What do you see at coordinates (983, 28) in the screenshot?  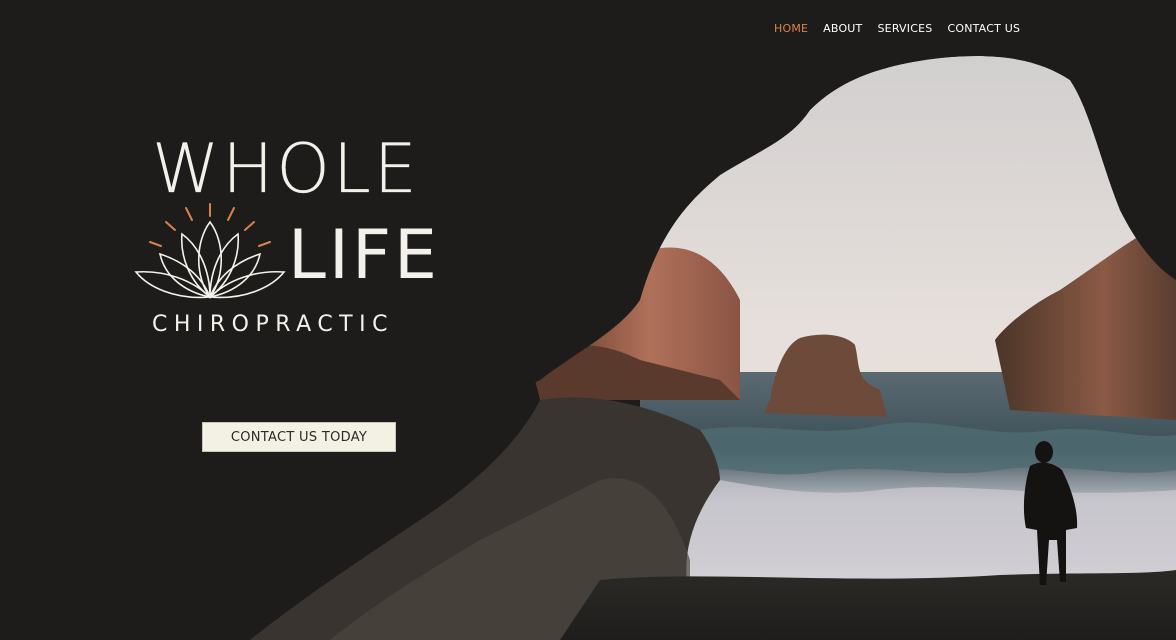 I see `nav-item-contact-us: CONTACT US` at bounding box center [983, 28].